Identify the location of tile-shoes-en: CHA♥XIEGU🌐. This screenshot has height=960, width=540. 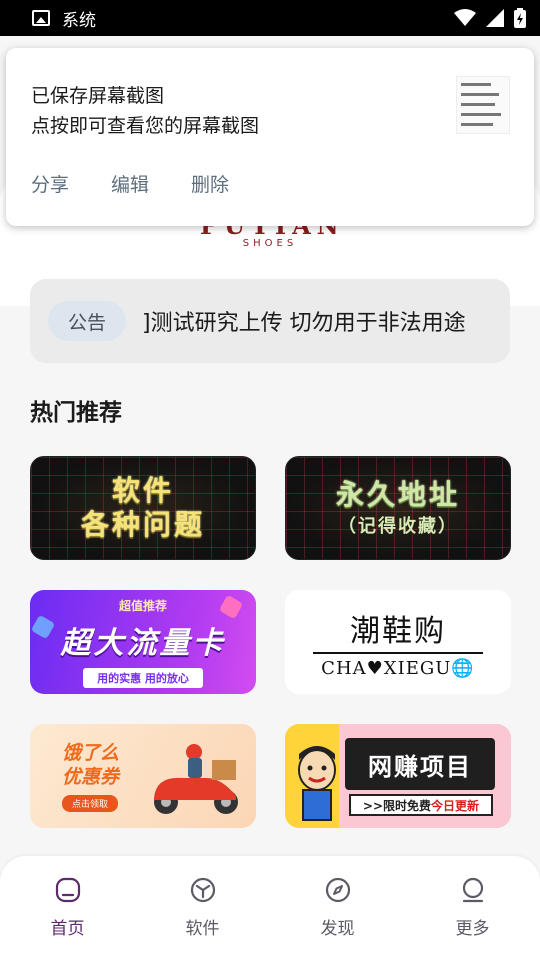
(398, 668).